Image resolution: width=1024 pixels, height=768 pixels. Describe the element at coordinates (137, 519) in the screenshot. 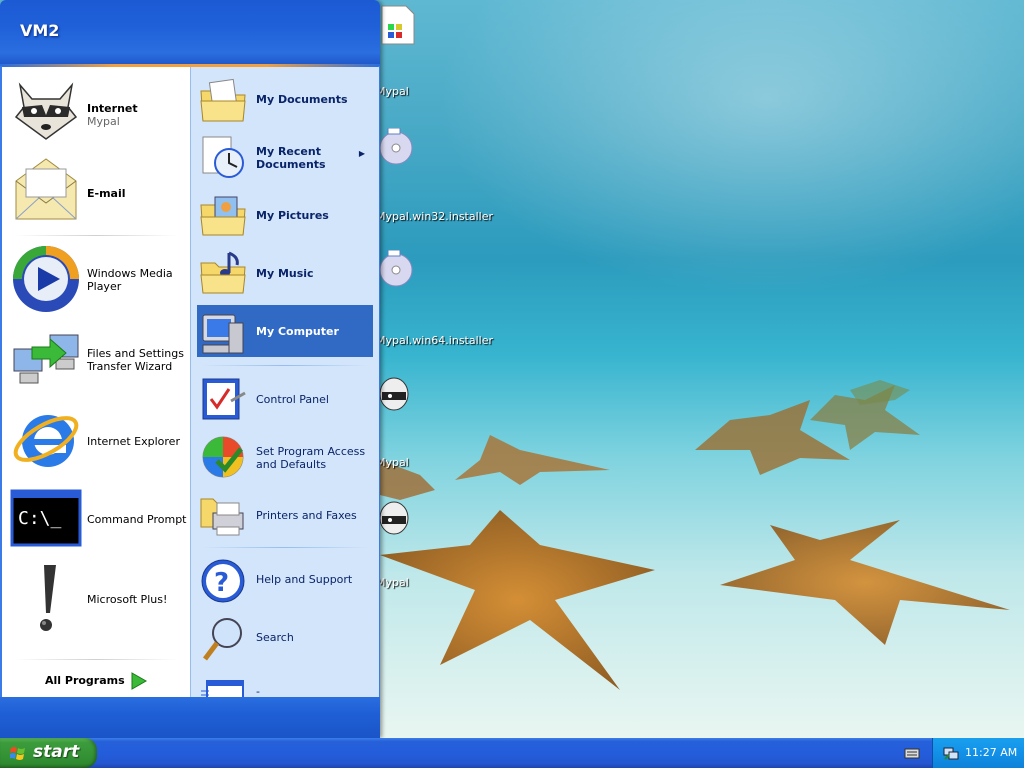

I see `recent-cmd-title: Command Prompt` at that location.